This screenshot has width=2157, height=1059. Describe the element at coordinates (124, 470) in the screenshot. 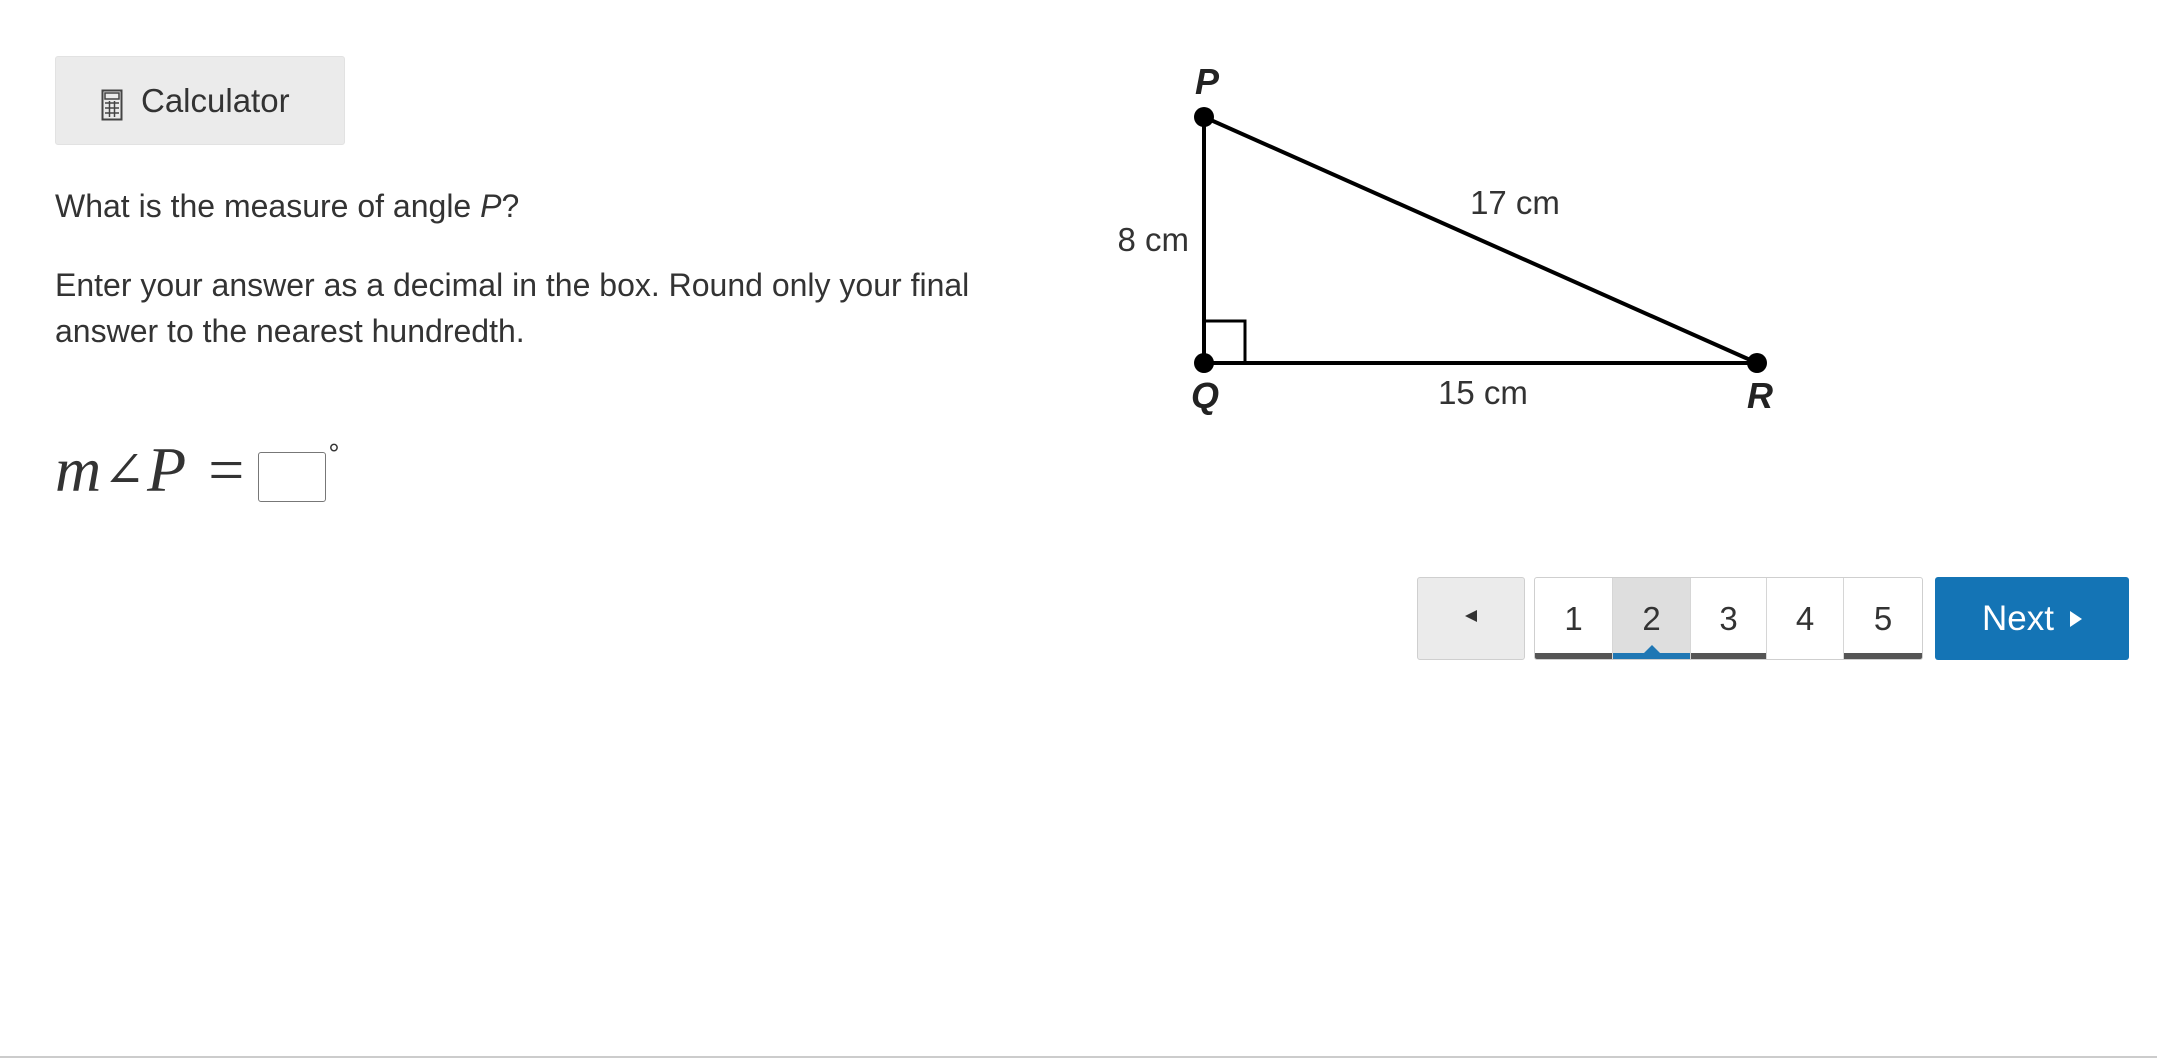

I see `angle-symbol: ∠` at that location.